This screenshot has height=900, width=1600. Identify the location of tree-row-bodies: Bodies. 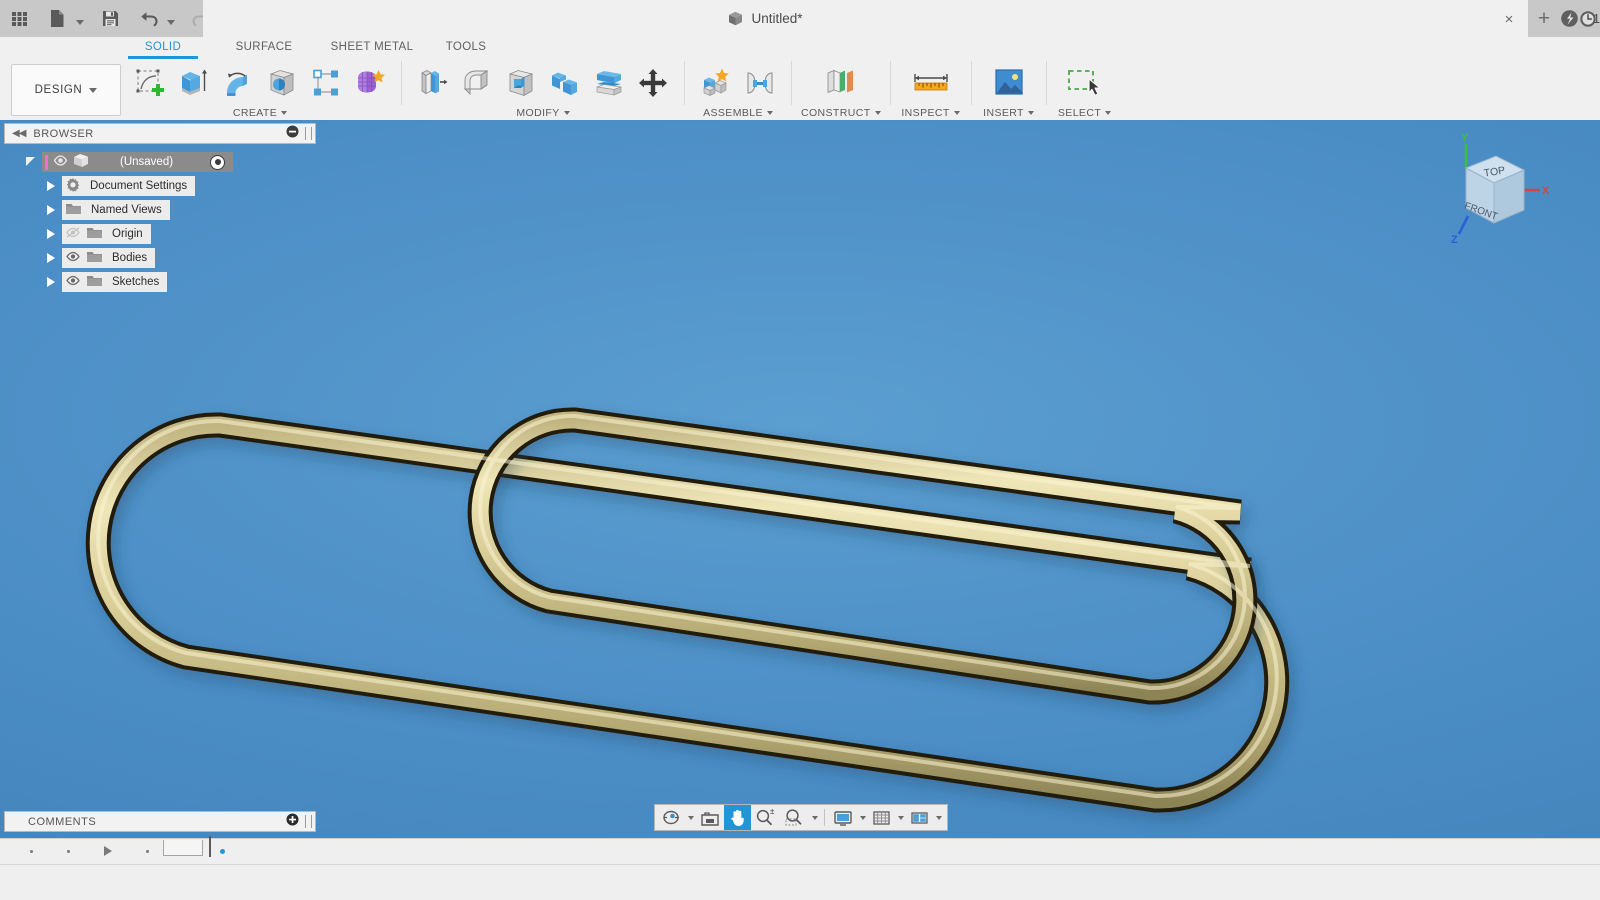
(160, 258).